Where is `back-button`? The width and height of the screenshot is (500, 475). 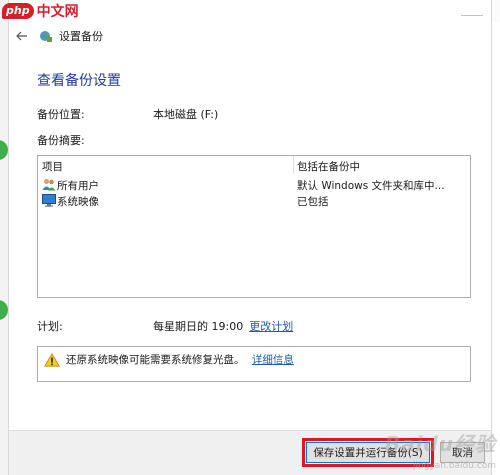
back-button is located at coordinates (22, 36).